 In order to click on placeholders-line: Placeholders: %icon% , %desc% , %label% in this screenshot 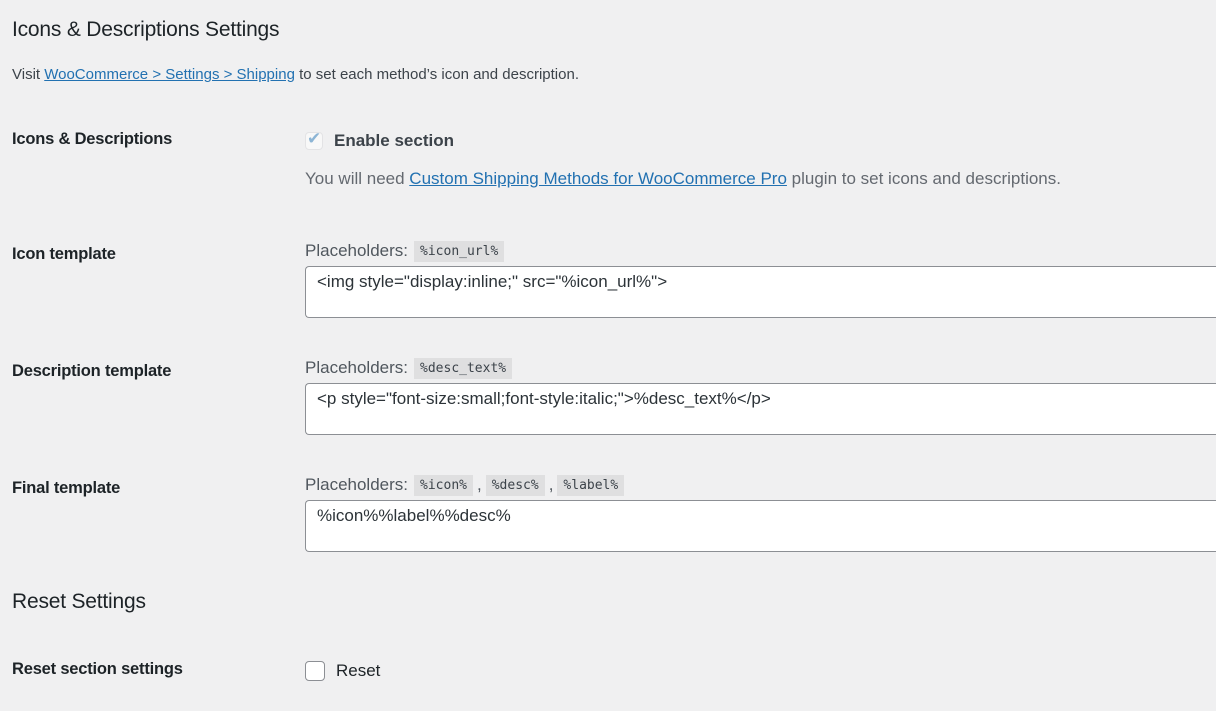, I will do `click(760, 485)`.